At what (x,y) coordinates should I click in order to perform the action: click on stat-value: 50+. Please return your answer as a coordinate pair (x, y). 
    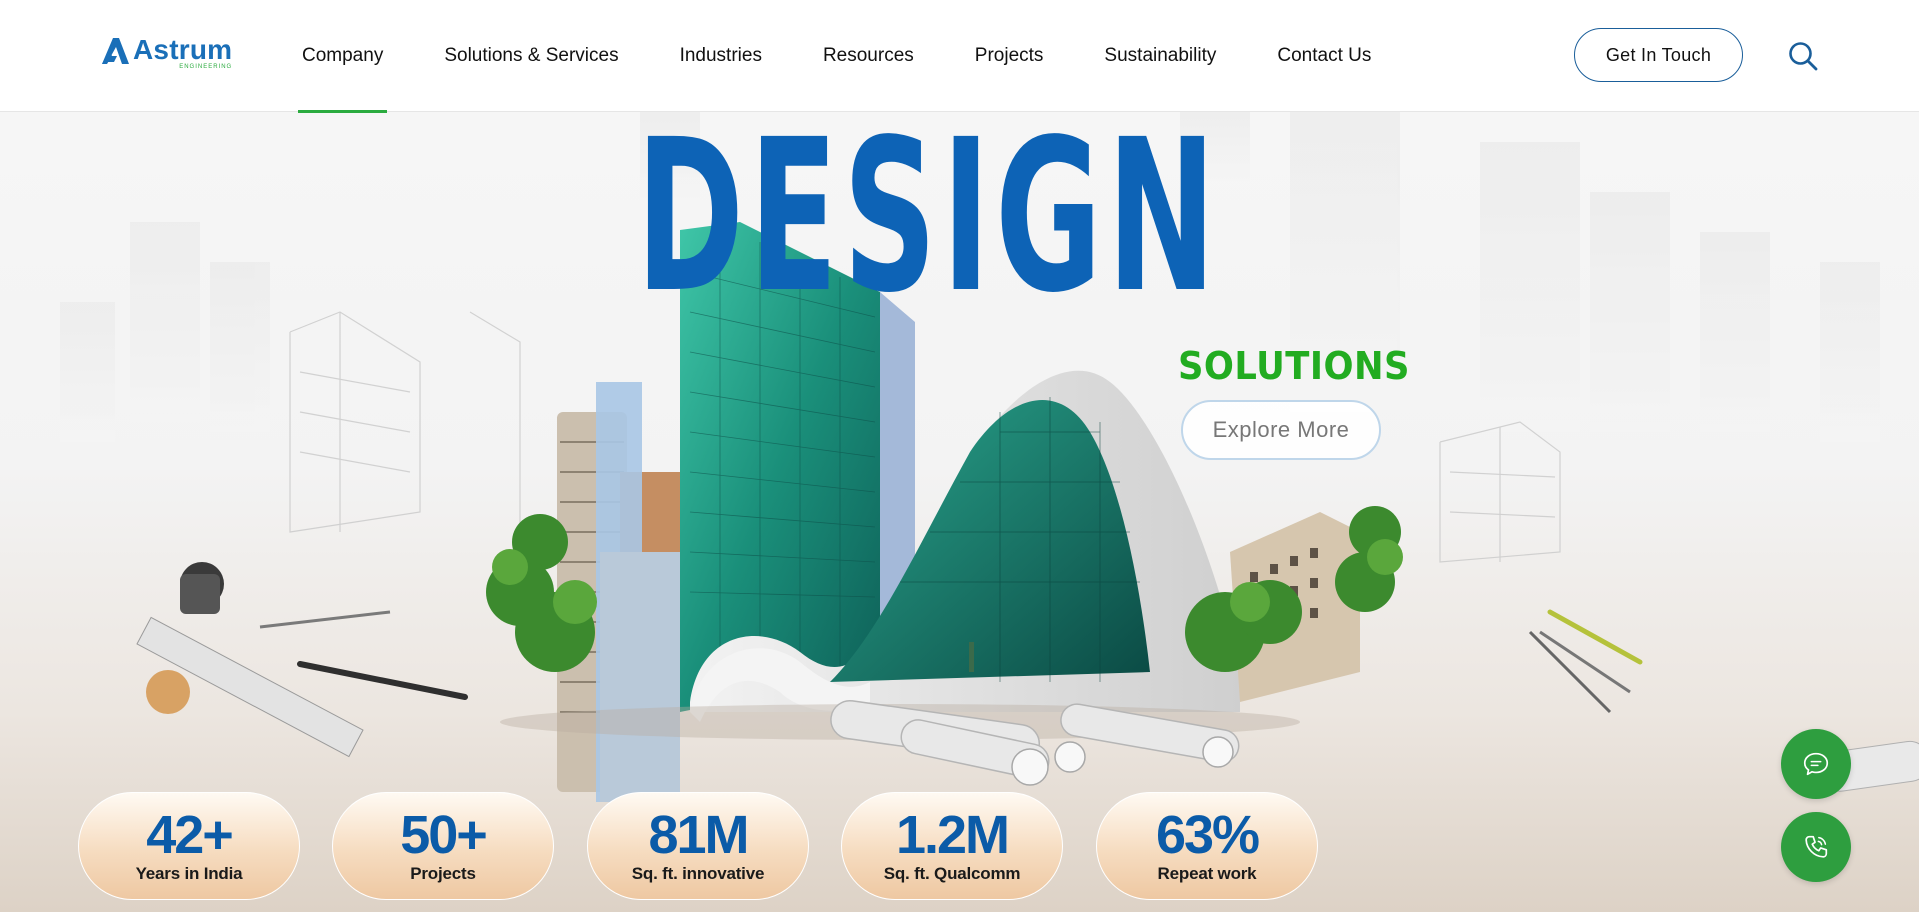
    Looking at the image, I should click on (444, 835).